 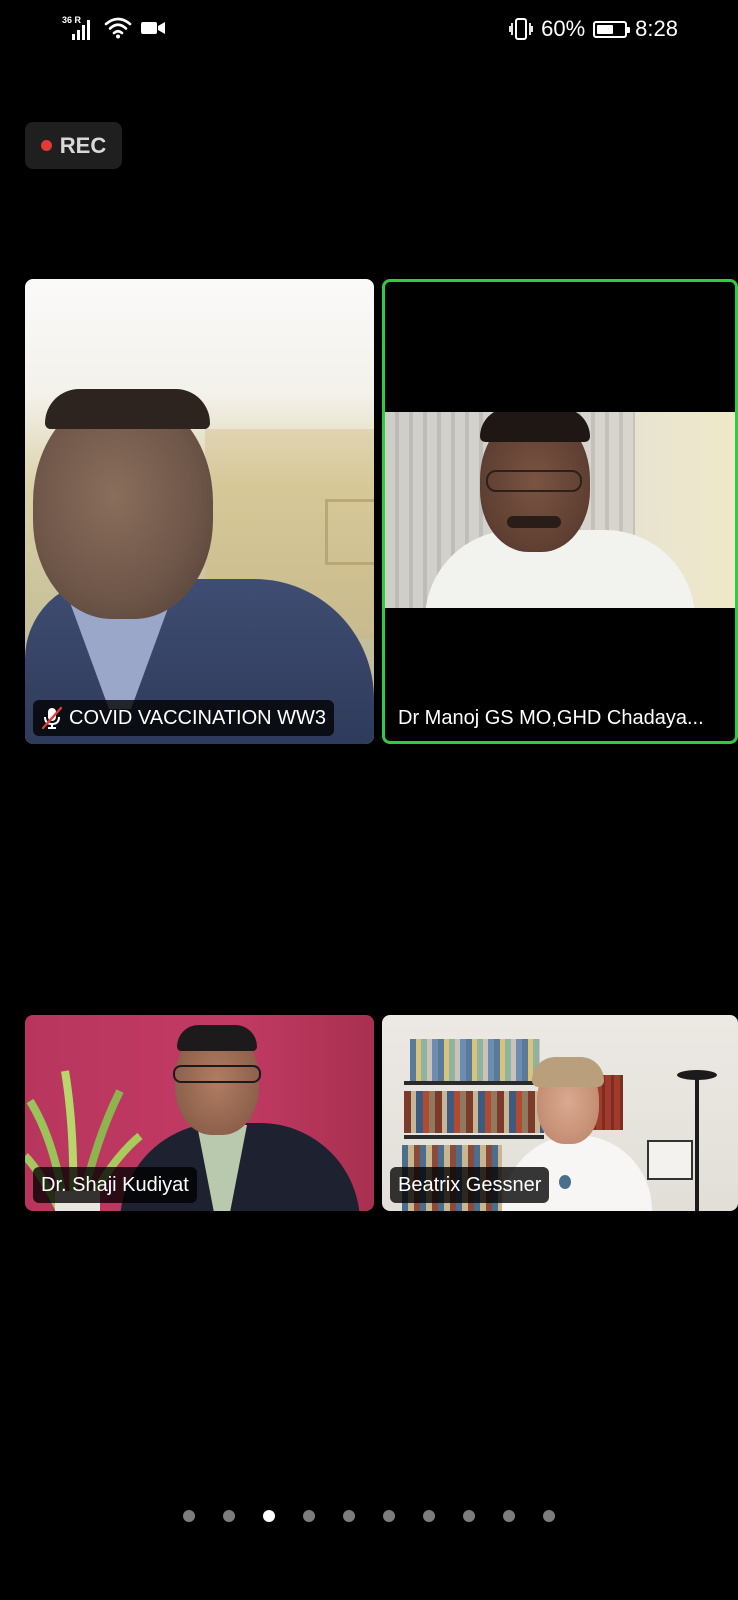 What do you see at coordinates (521, 29) in the screenshot?
I see `vibrate-icon` at bounding box center [521, 29].